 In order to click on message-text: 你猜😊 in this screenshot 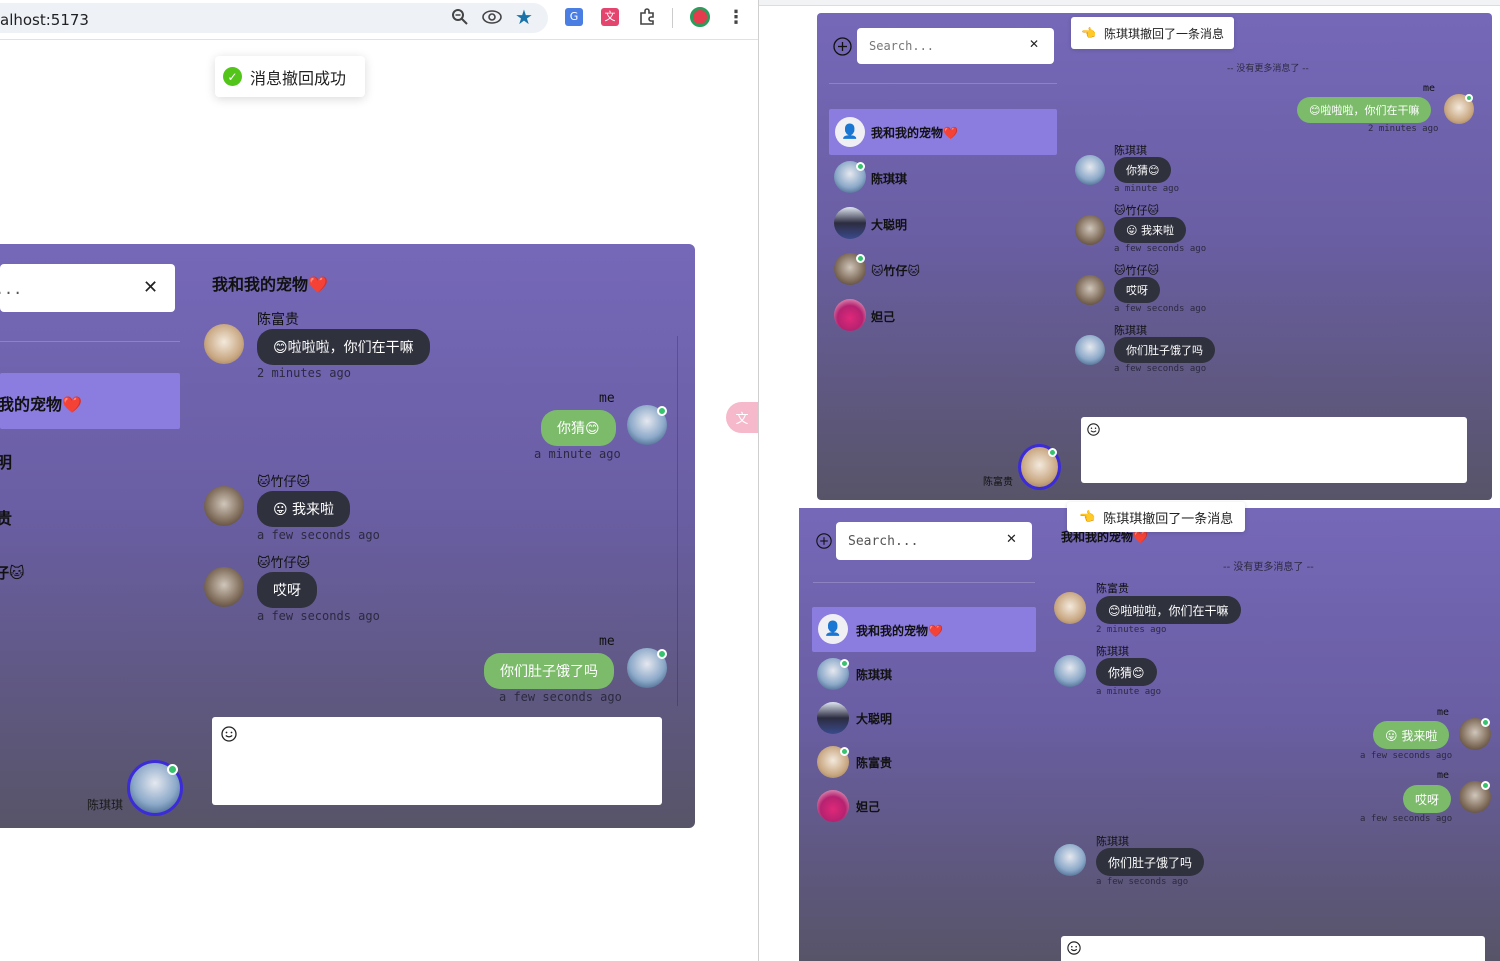, I will do `click(1126, 672)`.